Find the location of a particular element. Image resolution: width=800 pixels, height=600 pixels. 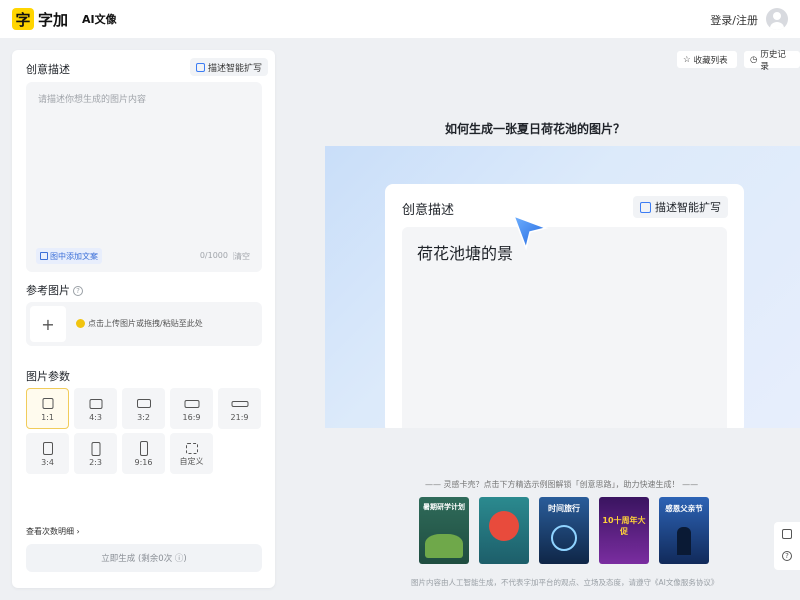

example-caption: 时间旅行 is located at coordinates (564, 508).